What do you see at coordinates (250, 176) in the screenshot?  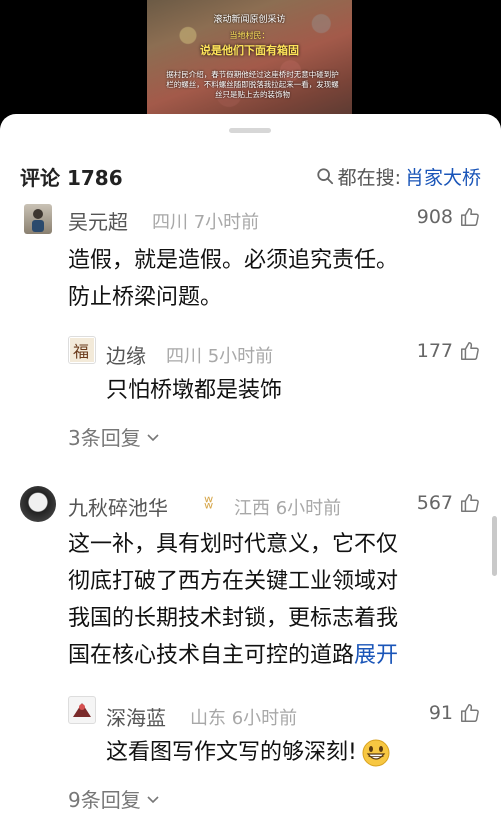 I see `comments-header: 评论 1786 都在搜: 肖家大桥` at bounding box center [250, 176].